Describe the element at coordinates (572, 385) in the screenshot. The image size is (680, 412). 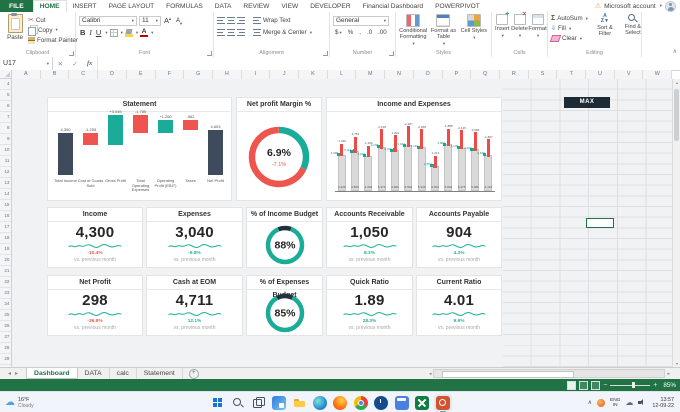
I see `normal-view-button` at that location.